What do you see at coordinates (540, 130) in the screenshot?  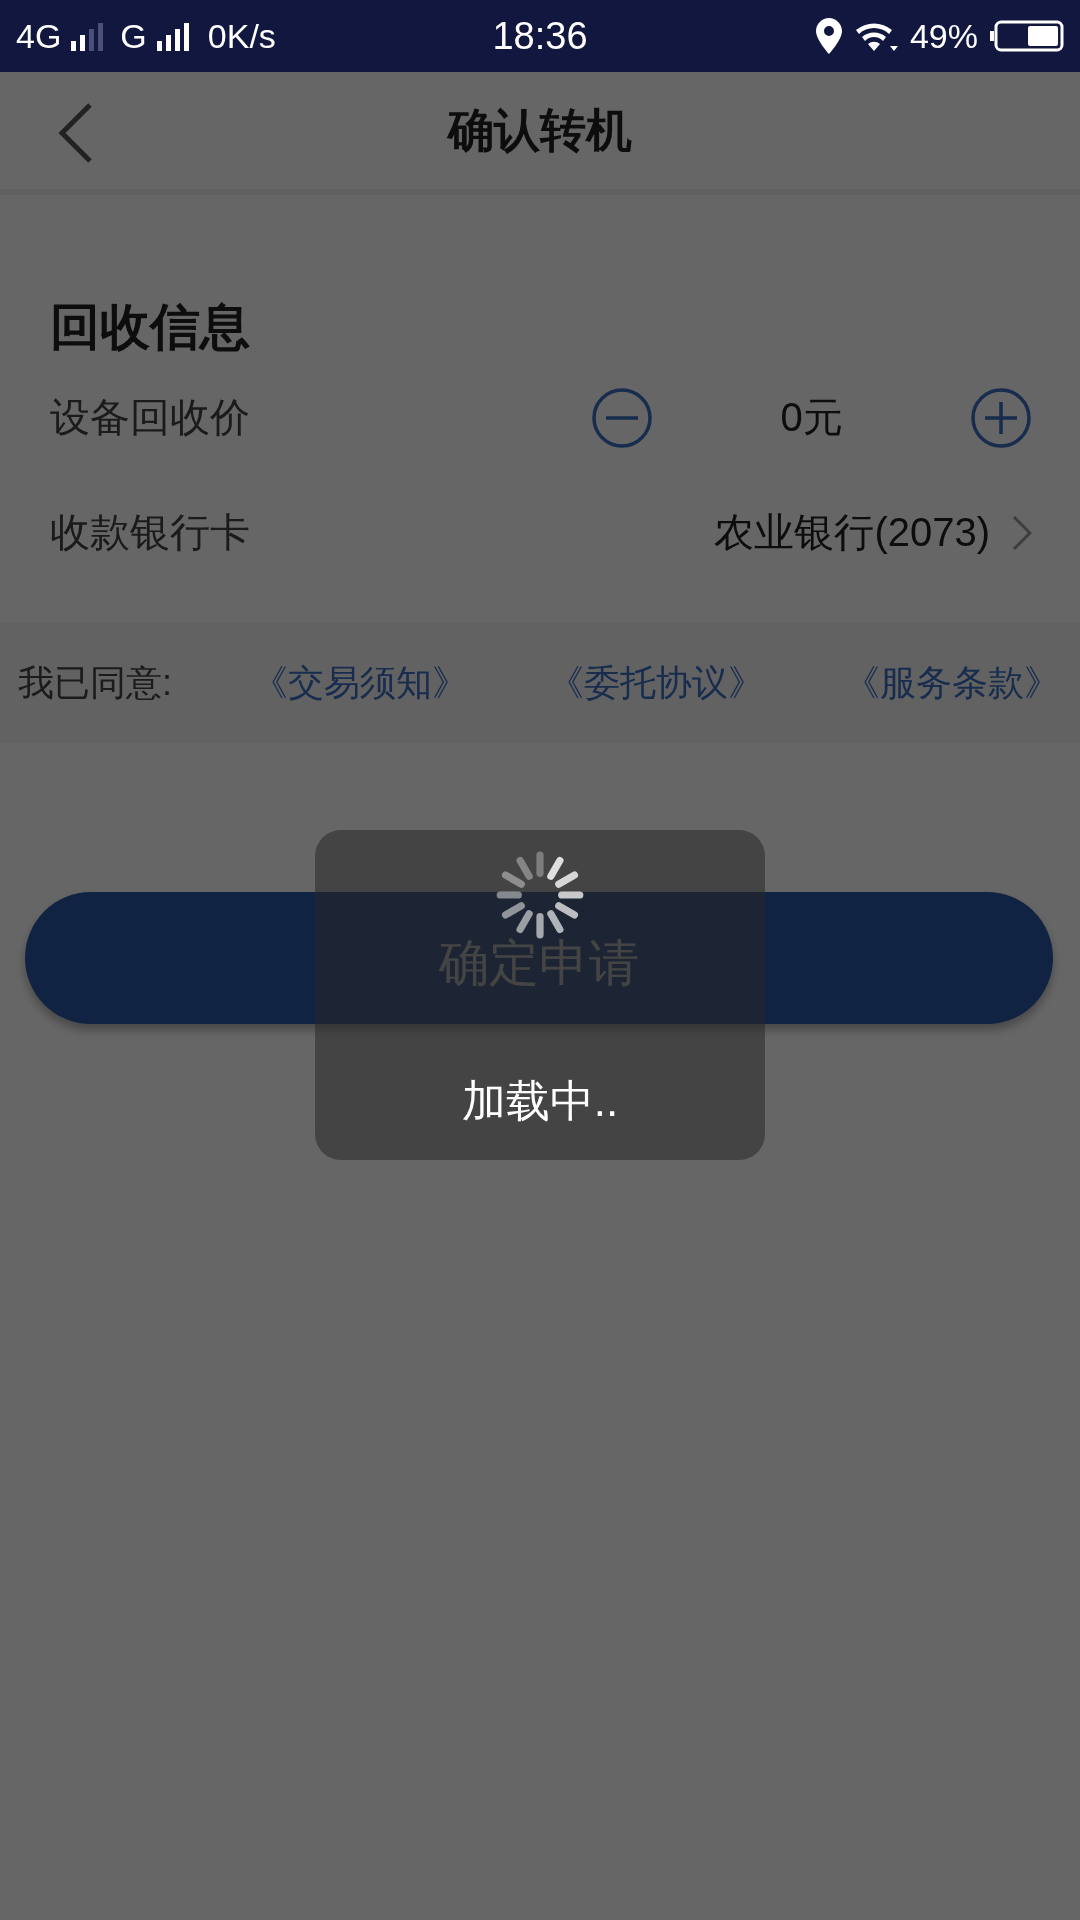 I see `page-title: 确认转机` at bounding box center [540, 130].